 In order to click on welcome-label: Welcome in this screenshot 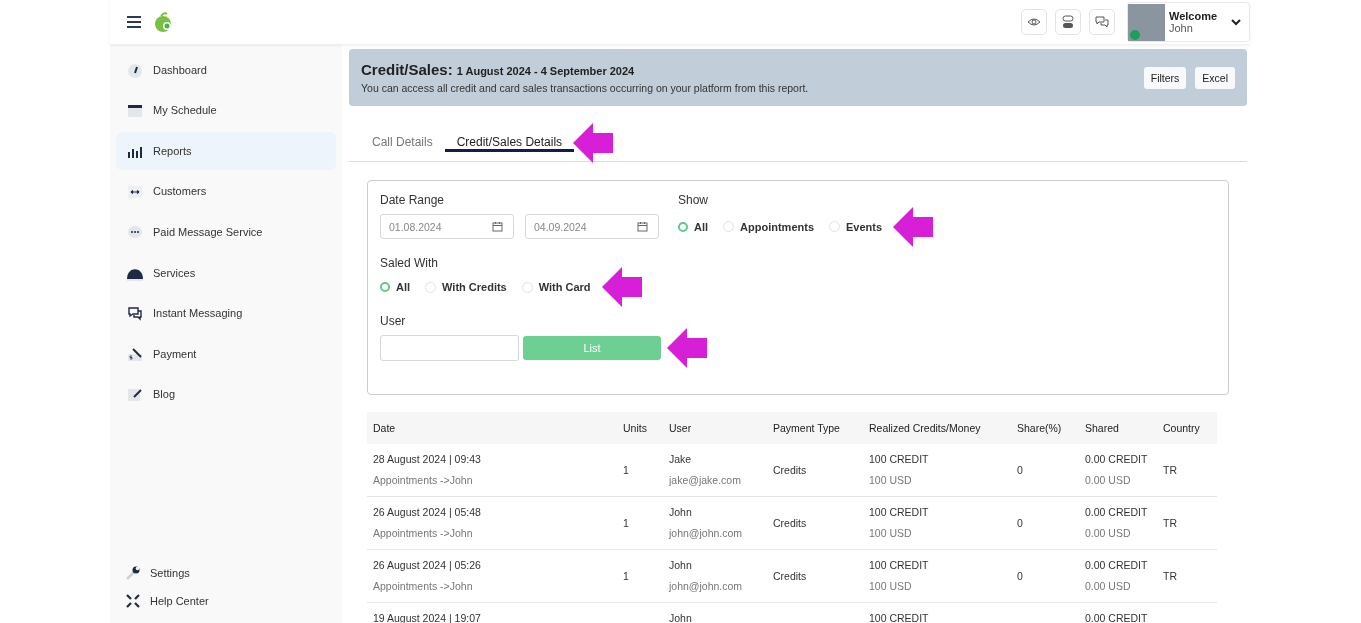, I will do `click(1193, 16)`.